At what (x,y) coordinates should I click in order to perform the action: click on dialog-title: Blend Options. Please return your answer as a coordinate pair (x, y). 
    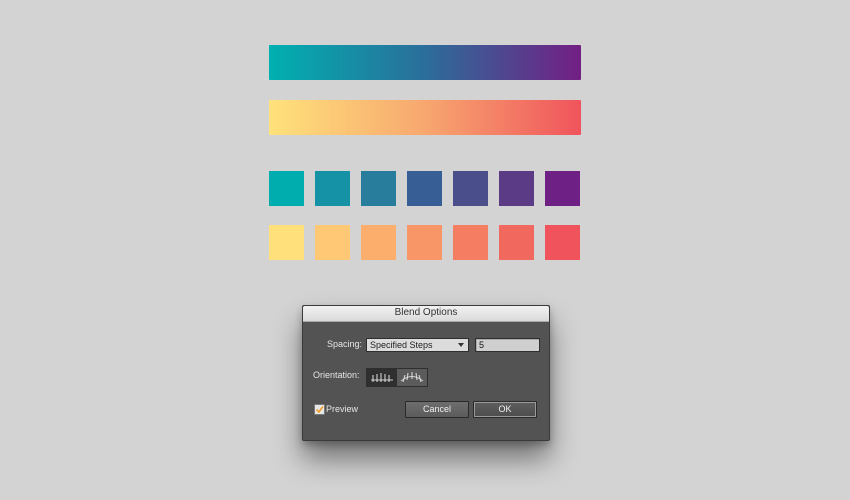
    Looking at the image, I should click on (426, 312).